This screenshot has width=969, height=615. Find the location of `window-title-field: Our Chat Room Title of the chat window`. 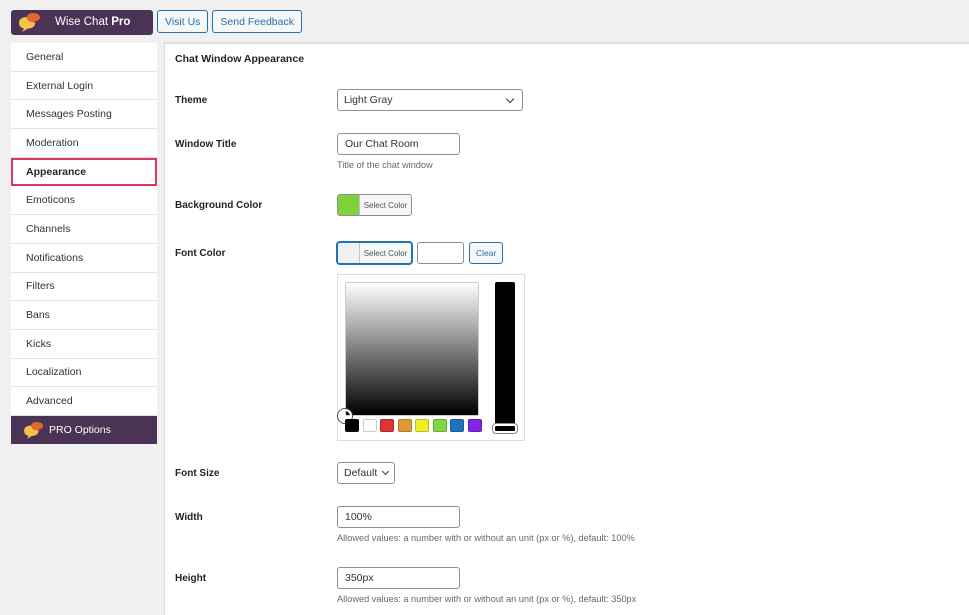

window-title-field: Our Chat Room Title of the chat window is located at coordinates (398, 151).